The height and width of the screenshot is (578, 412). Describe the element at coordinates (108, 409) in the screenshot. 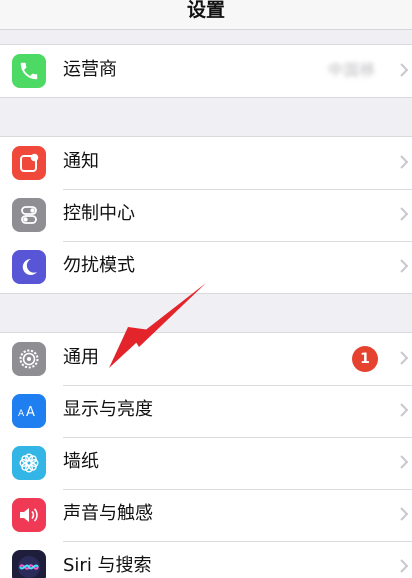

I see `settings-row-label: 显示与亮度` at that location.